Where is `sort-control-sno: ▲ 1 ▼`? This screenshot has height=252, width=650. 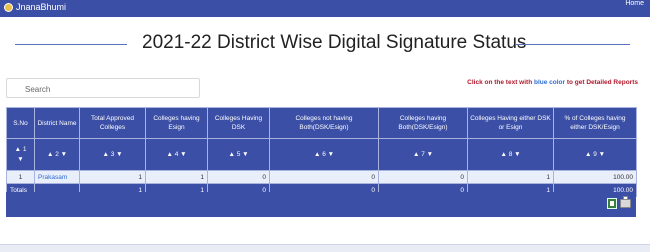 sort-control-sno: ▲ 1 ▼ is located at coordinates (20, 154).